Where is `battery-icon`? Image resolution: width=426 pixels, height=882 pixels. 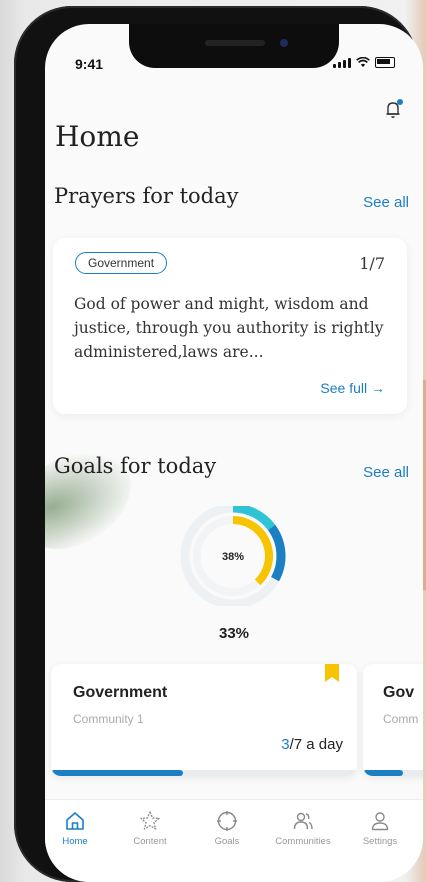
battery-icon is located at coordinates (385, 62).